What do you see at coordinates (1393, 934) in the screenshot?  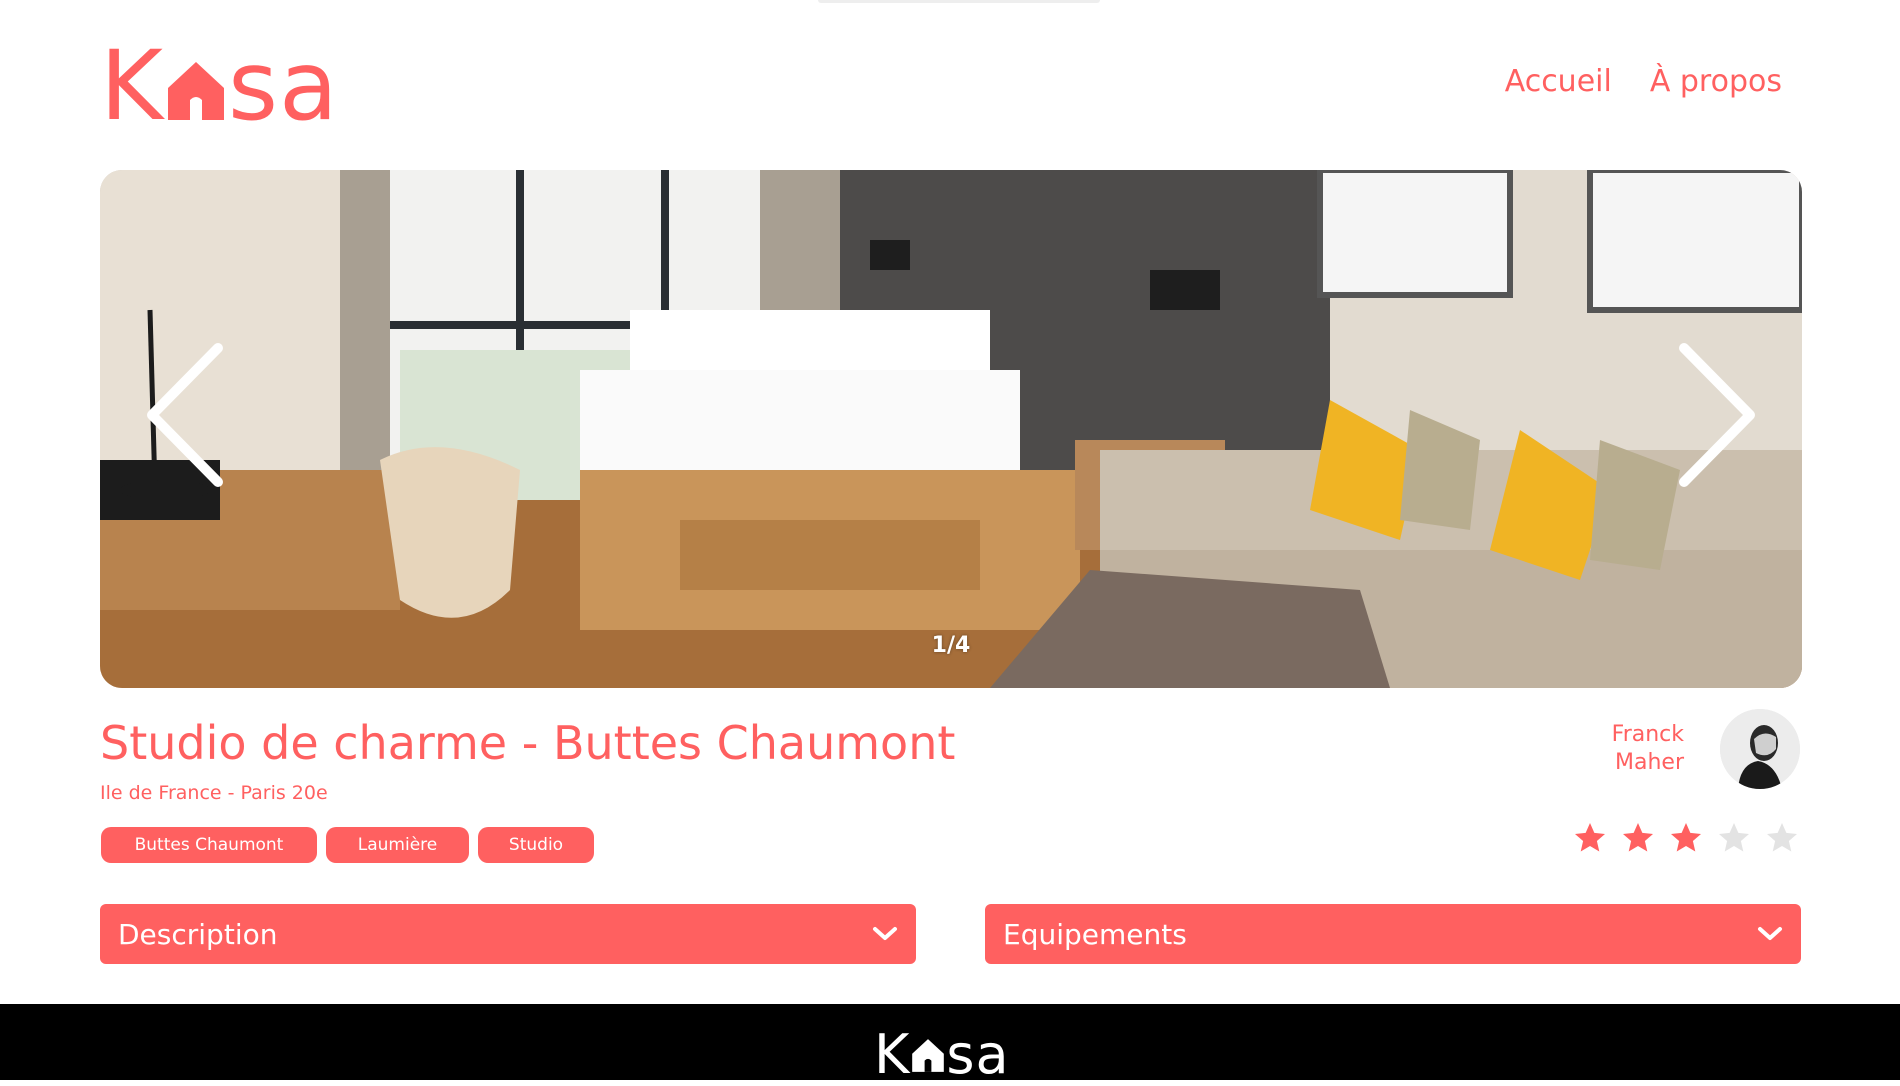 I see `equipments-collapse: Equipements` at bounding box center [1393, 934].